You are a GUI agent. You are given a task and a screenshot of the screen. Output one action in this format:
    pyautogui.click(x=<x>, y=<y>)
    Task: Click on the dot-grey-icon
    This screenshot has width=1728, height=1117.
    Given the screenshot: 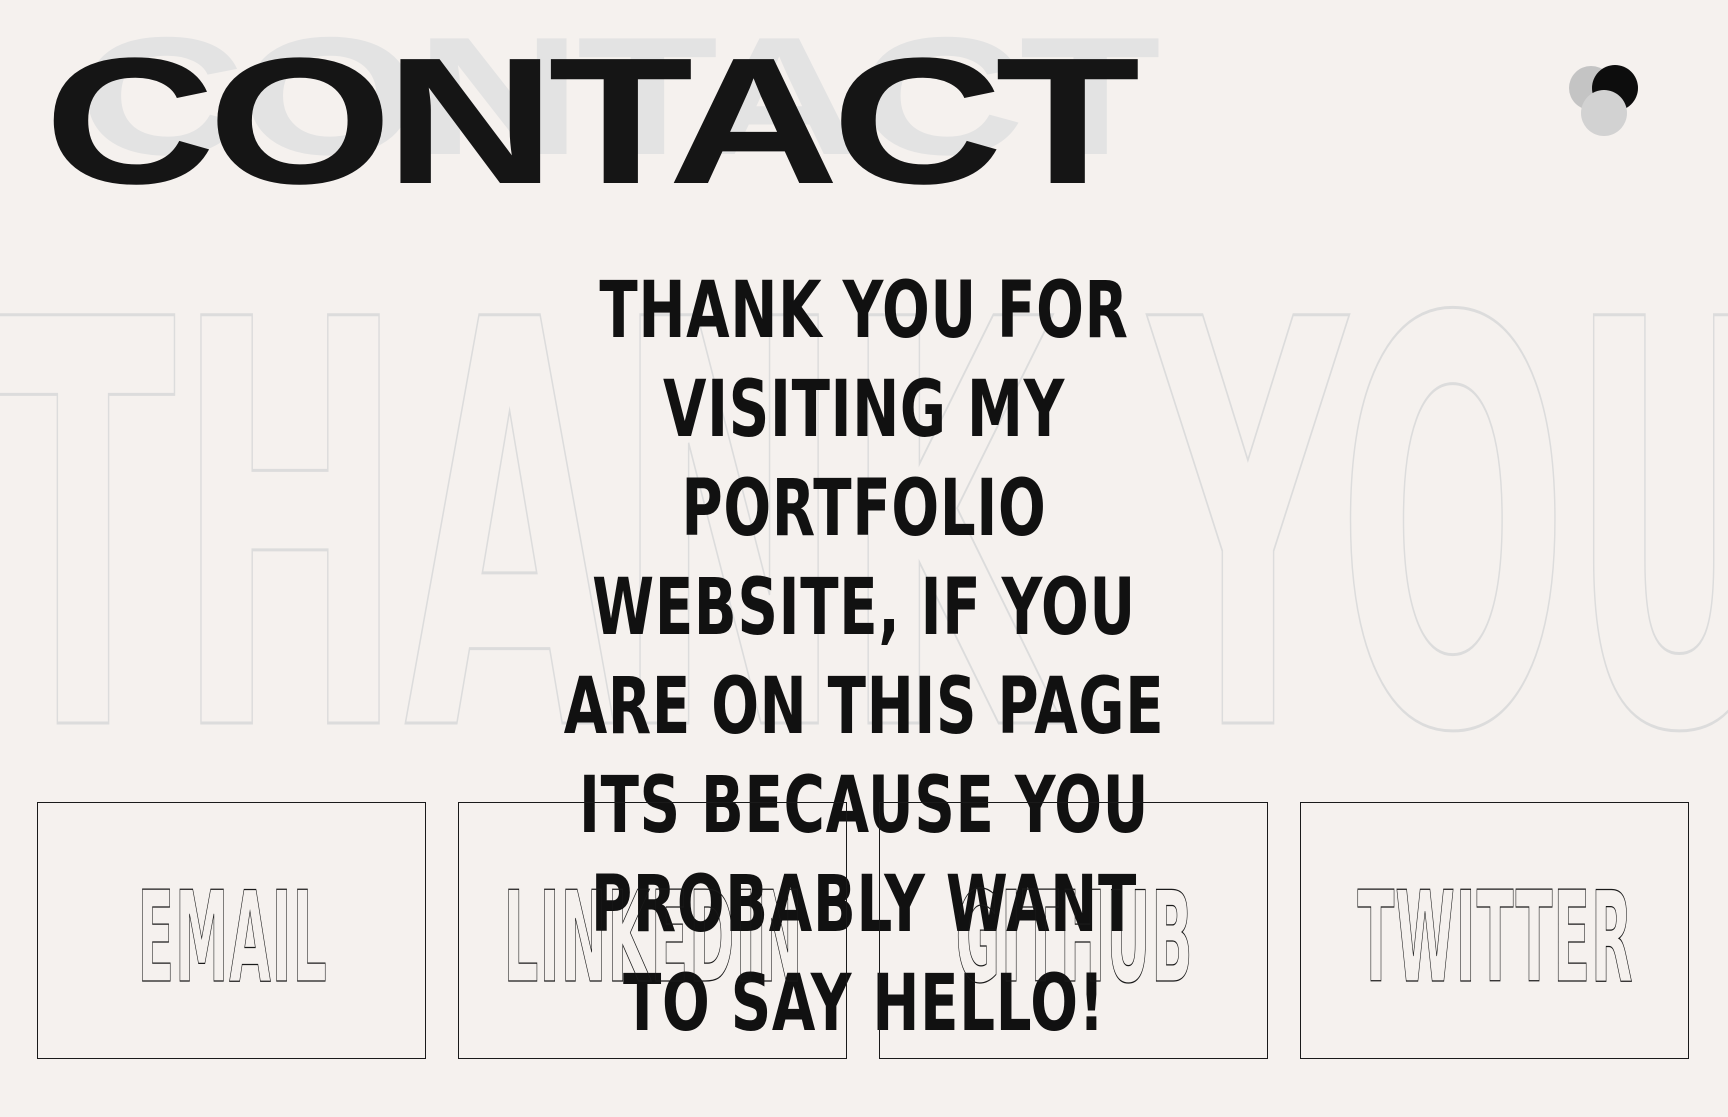 What is the action you would take?
    pyautogui.click(x=1604, y=113)
    